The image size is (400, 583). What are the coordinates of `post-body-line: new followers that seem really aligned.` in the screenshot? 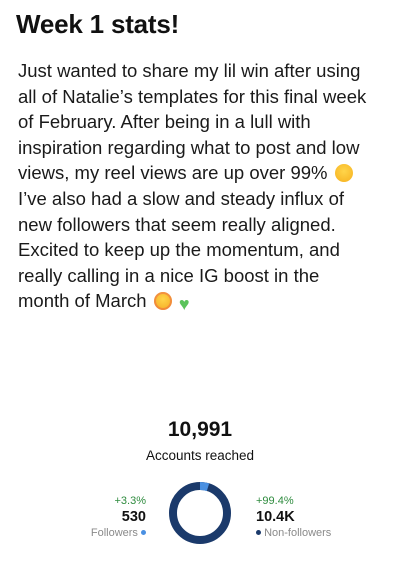 It's located at (177, 224).